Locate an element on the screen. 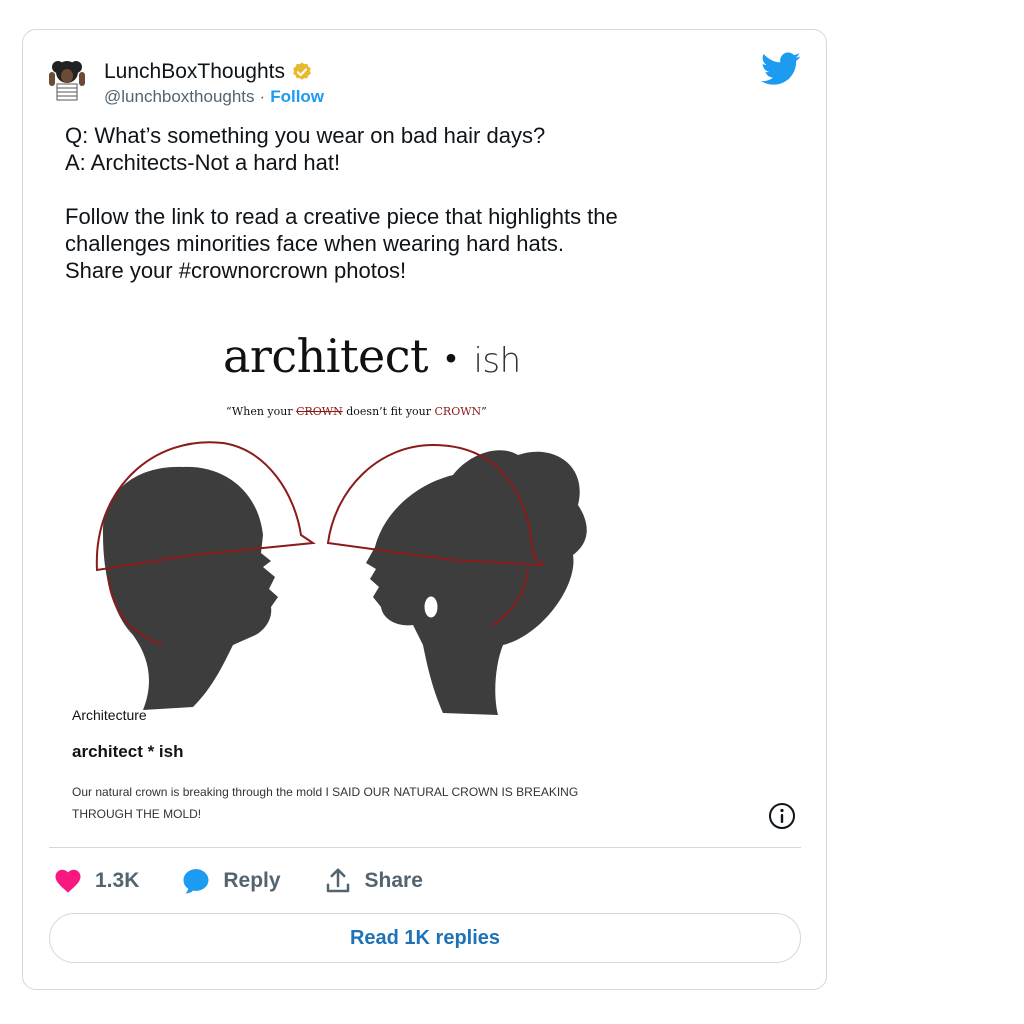 This screenshot has height=1024, width=1024. author-handle-row: @lunchboxthoughts · Follow is located at coordinates (214, 97).